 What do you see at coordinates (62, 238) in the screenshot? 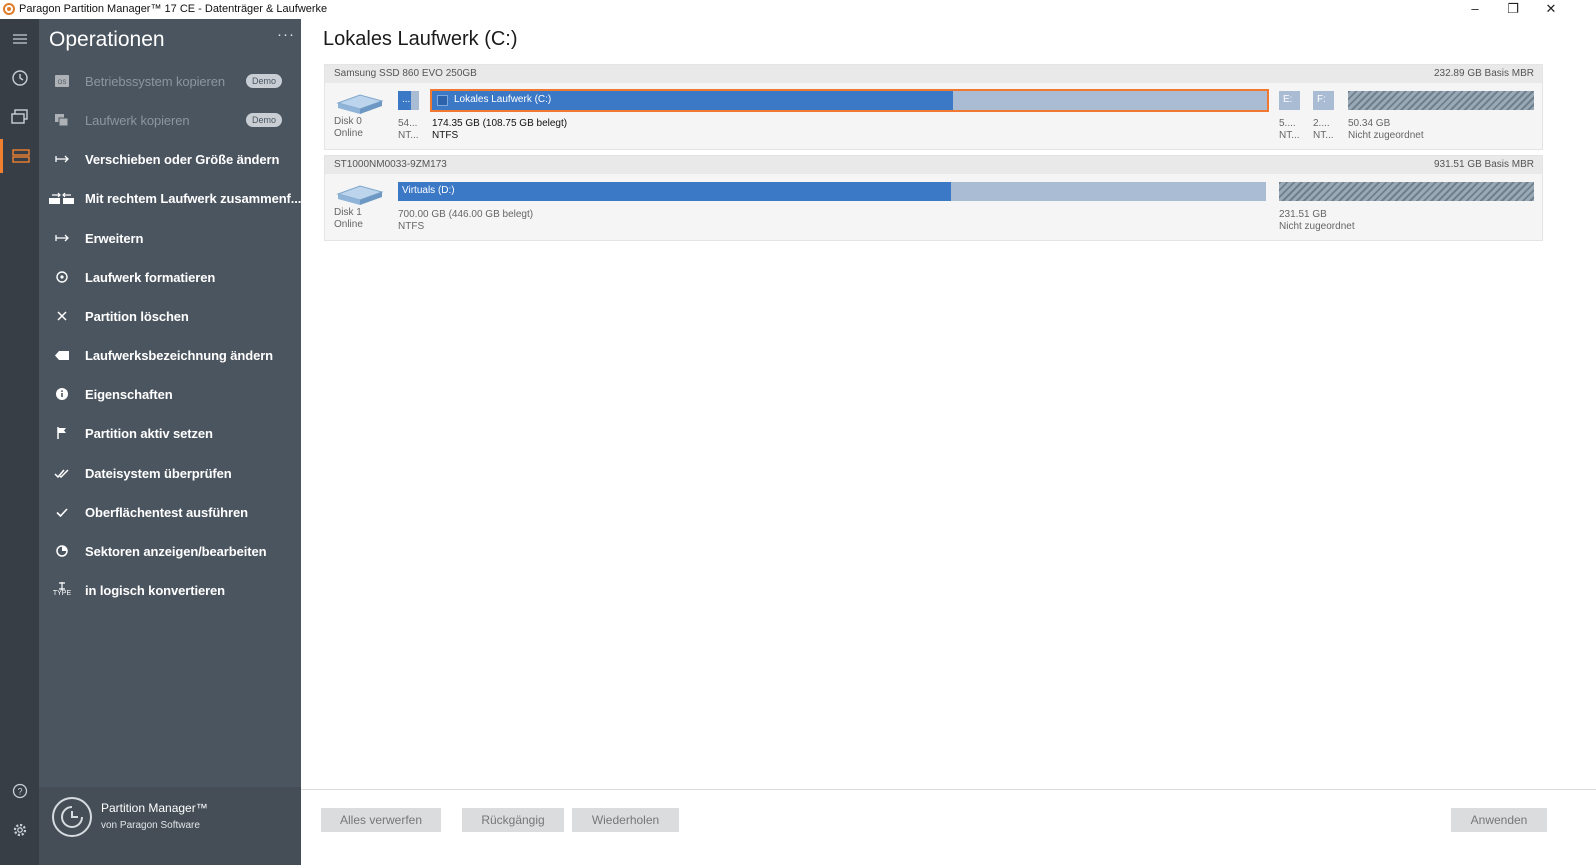
I see `expand-icon` at bounding box center [62, 238].